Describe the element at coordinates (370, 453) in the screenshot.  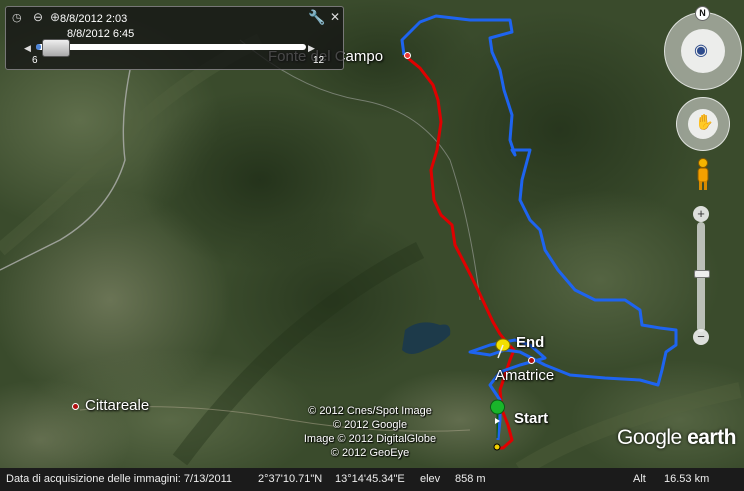
I see `credit-line: © 2012 GeoEye` at that location.